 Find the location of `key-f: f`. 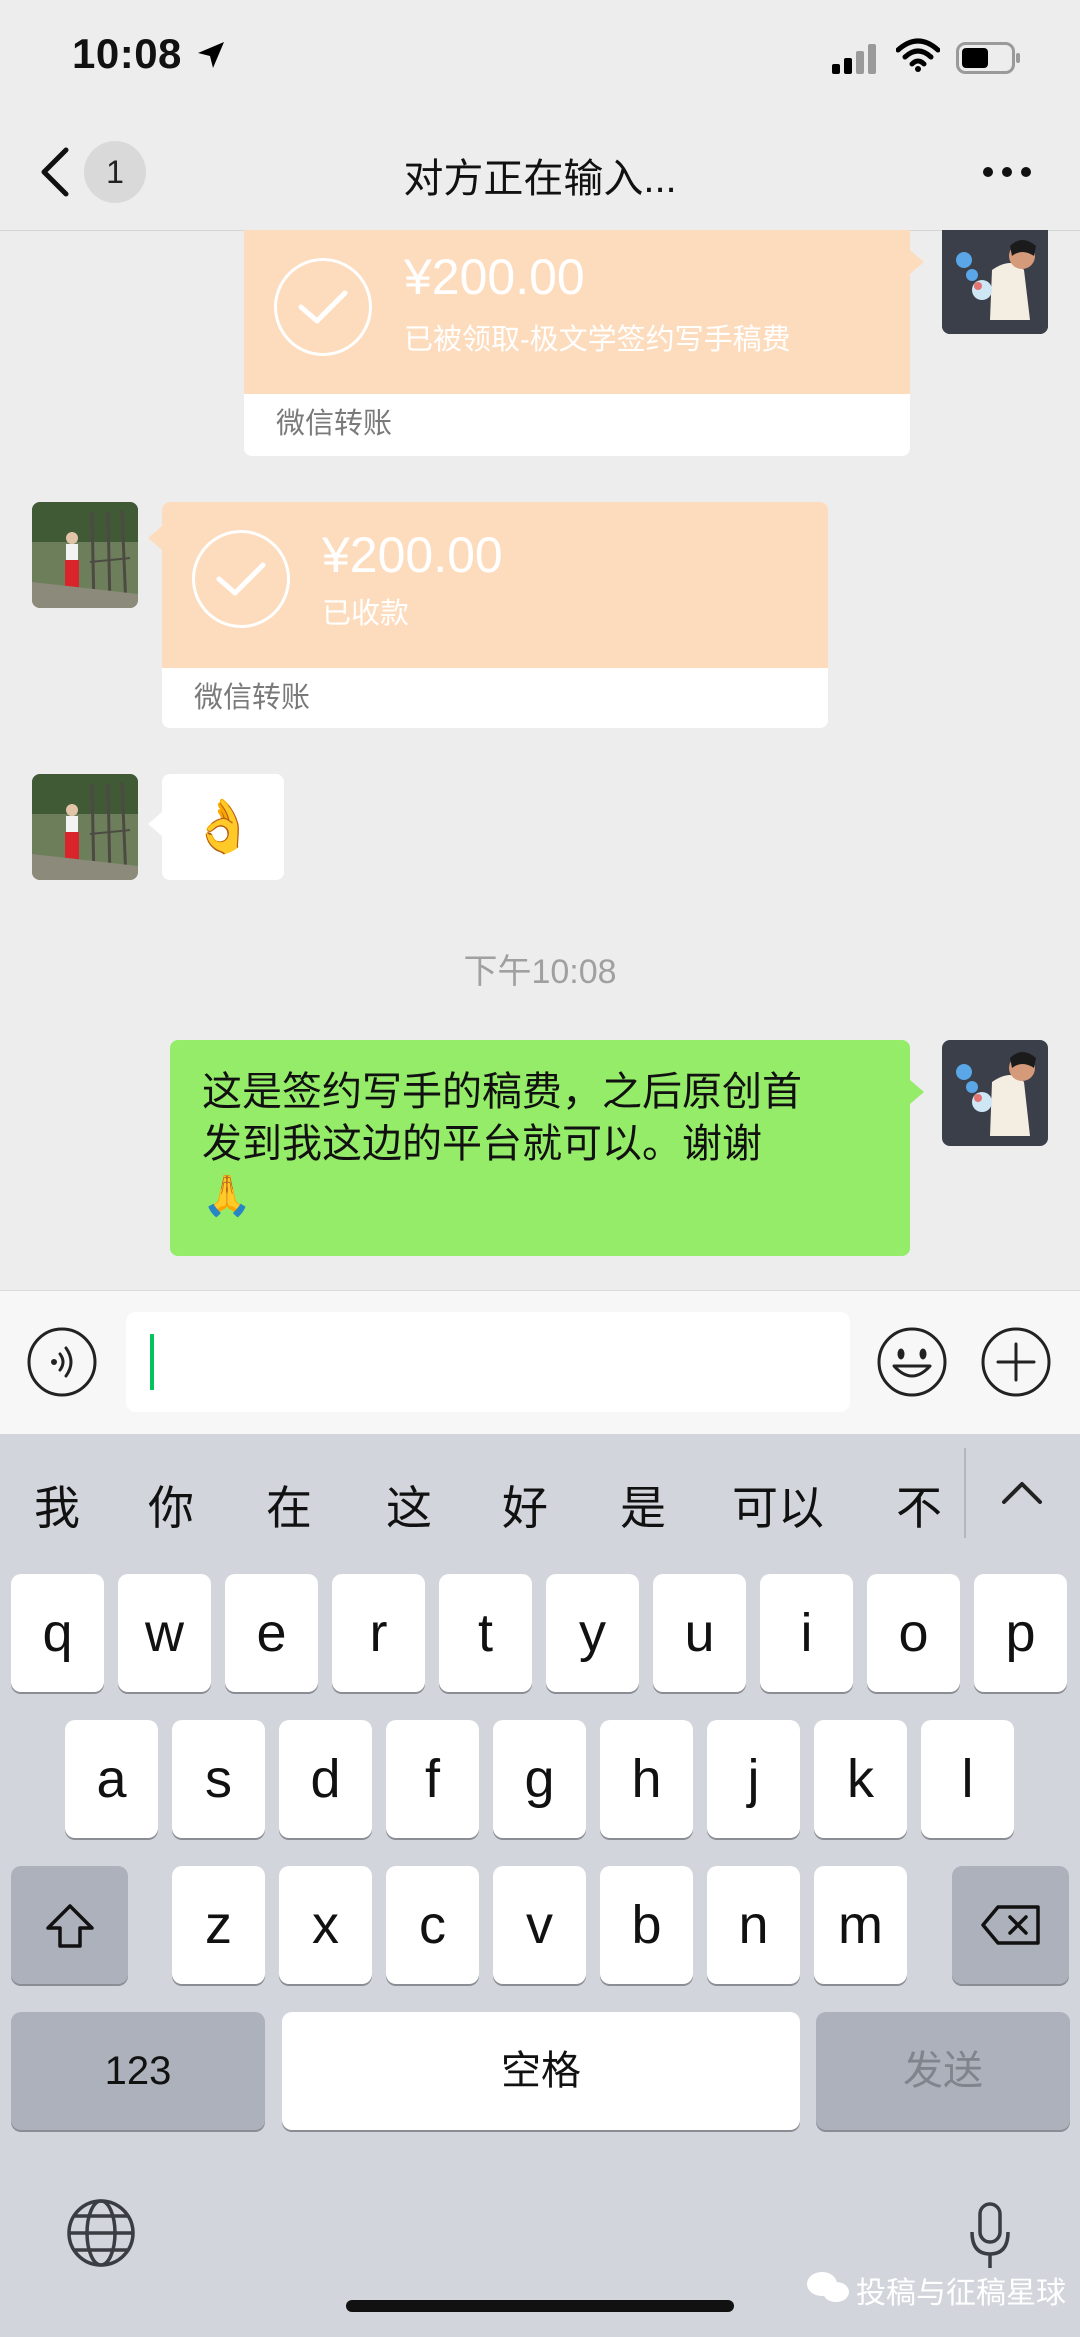

key-f: f is located at coordinates (432, 1779).